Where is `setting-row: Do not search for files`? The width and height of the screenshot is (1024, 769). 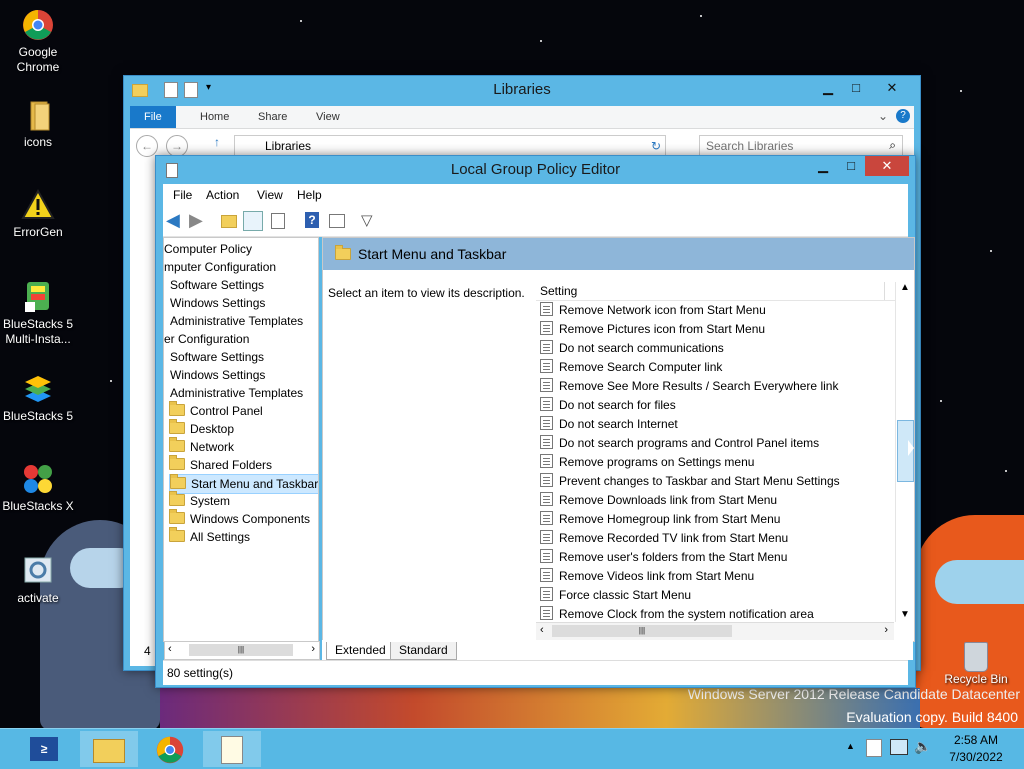 setting-row: Do not search for files is located at coordinates (716, 405).